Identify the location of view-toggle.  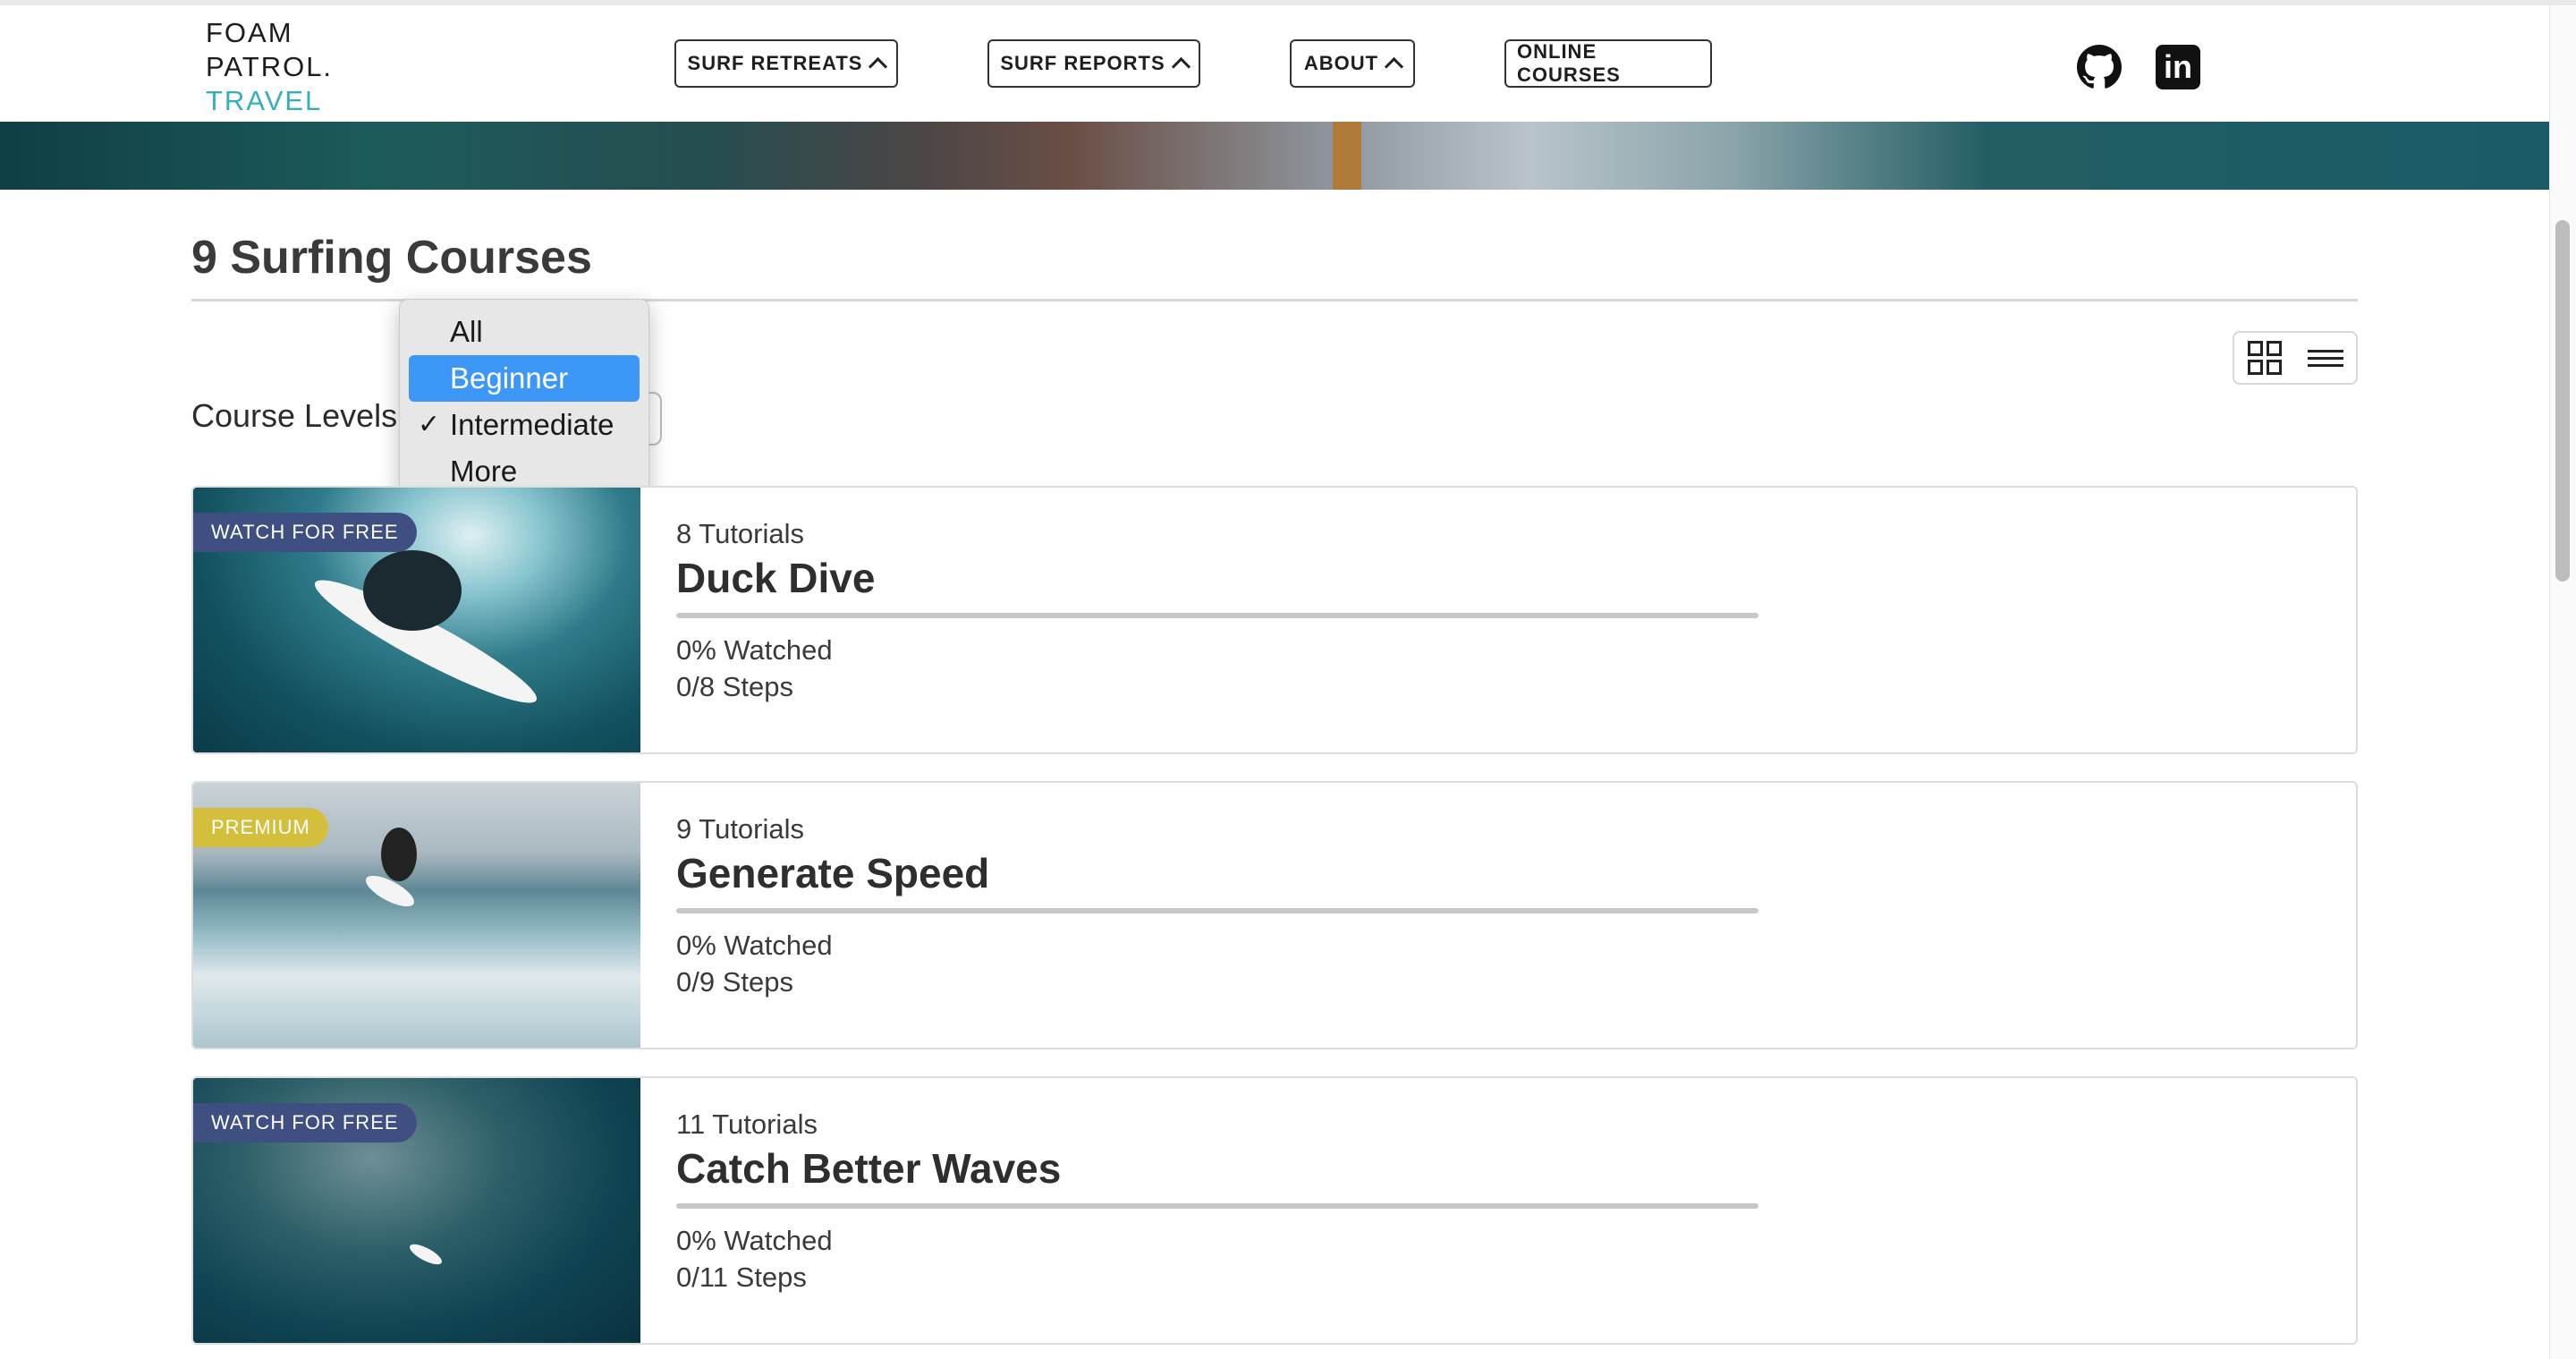
(2295, 358).